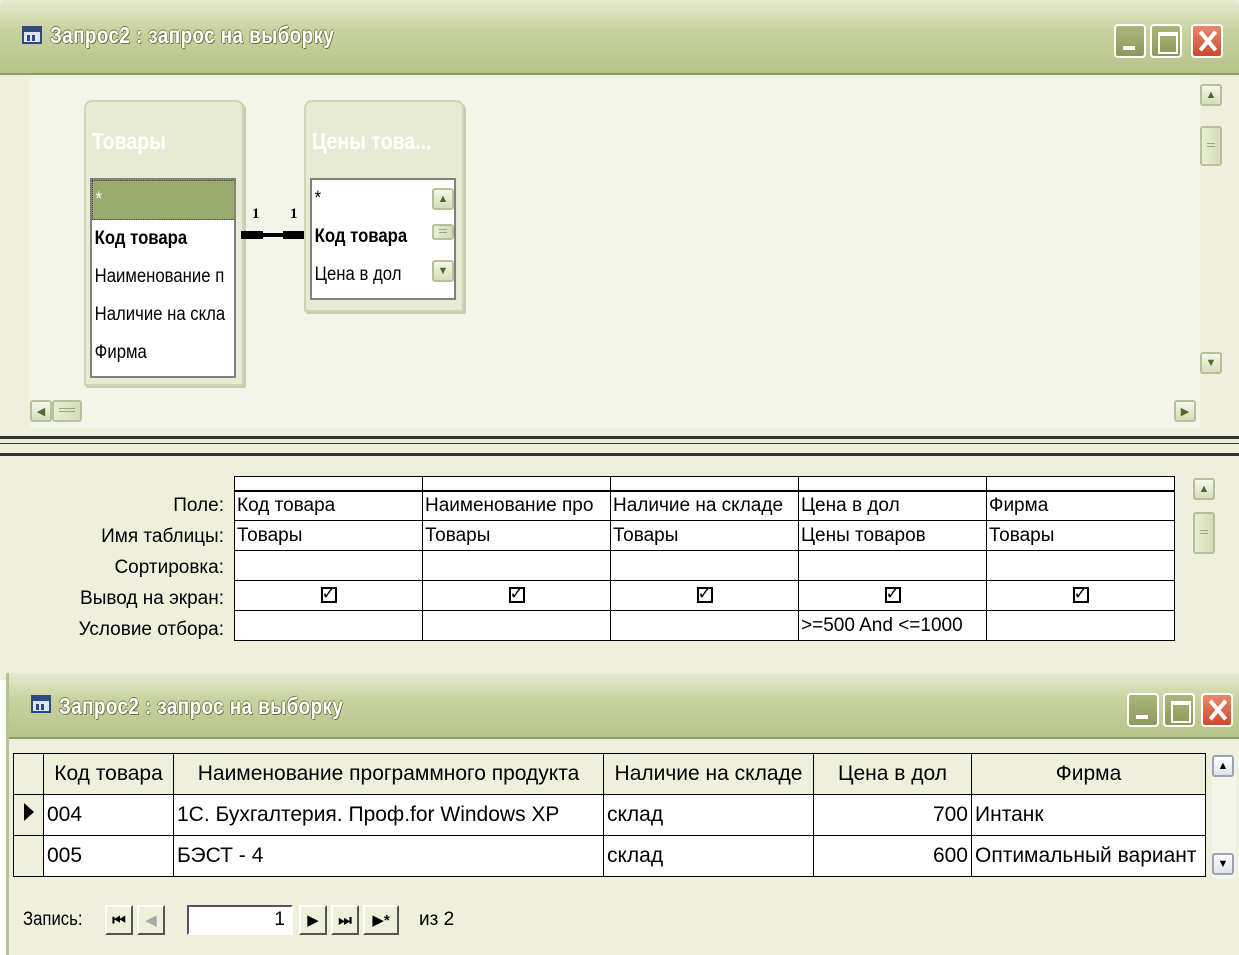  What do you see at coordinates (345, 920) in the screenshot?
I see `last-record-icon: ⏭` at bounding box center [345, 920].